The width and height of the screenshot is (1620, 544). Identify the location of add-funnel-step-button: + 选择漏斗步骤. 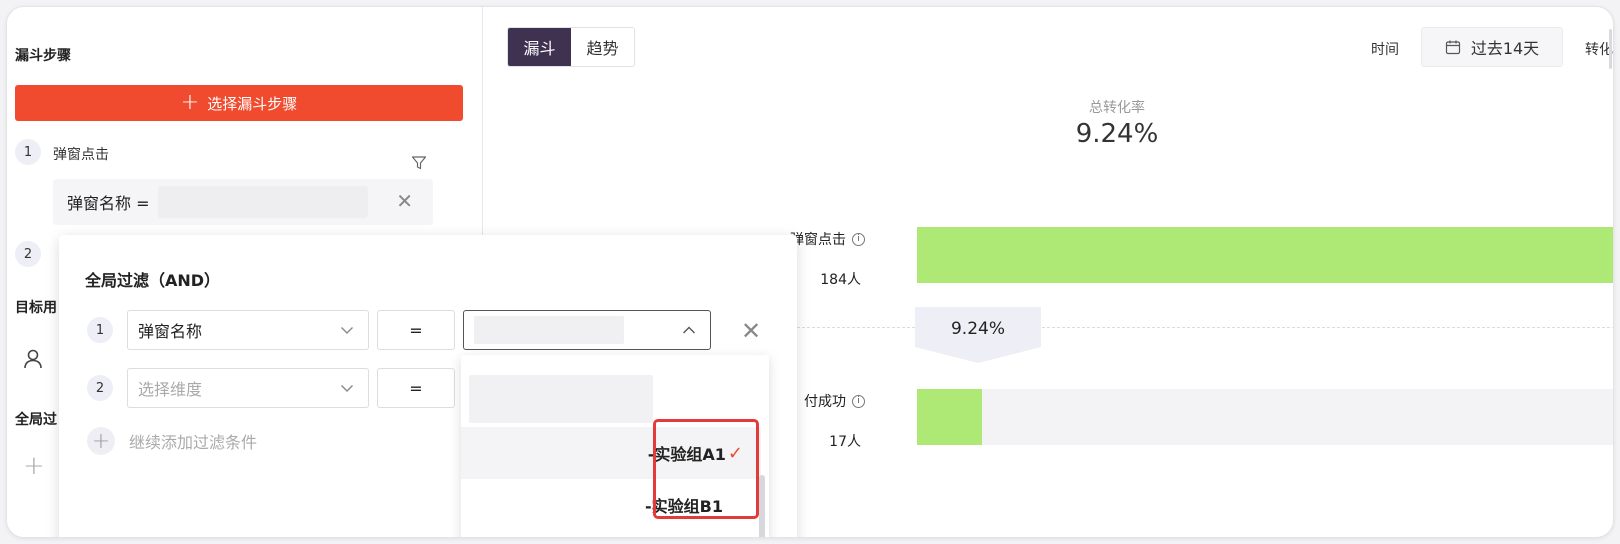
(239, 103).